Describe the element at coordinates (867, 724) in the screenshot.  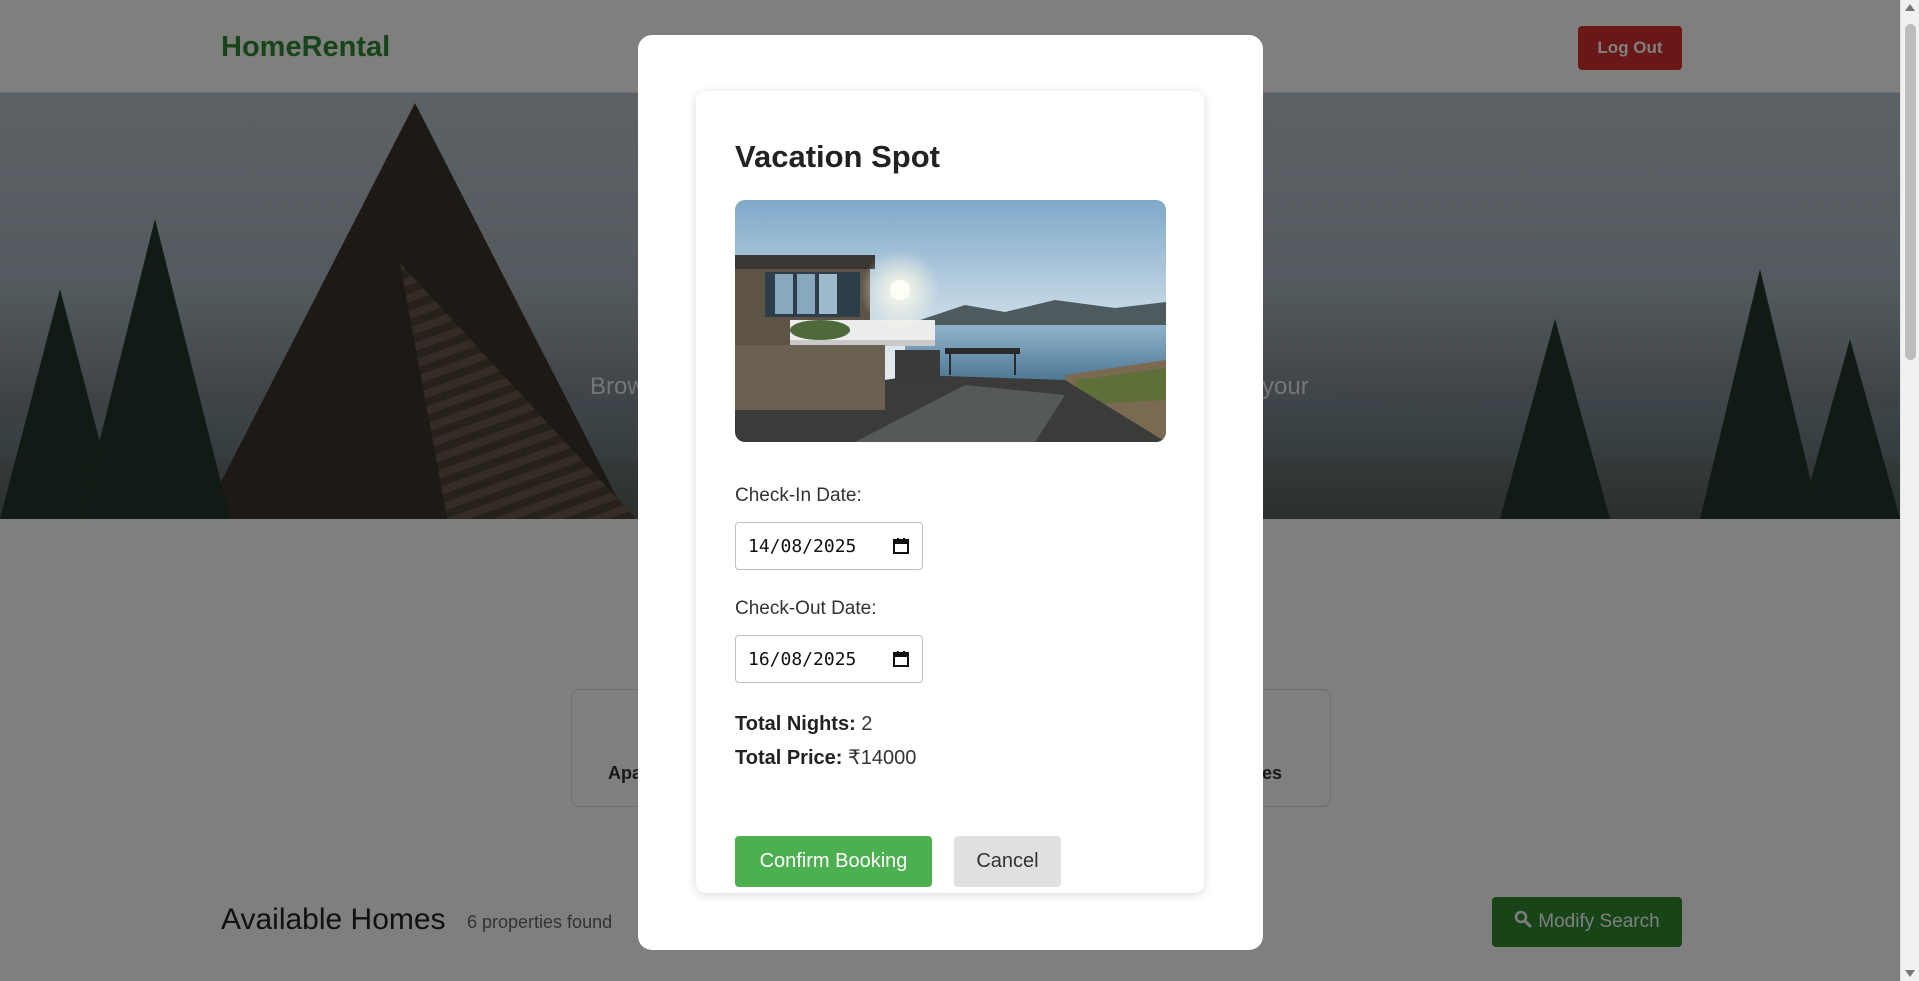
I see `total-nights-value: 2` at that location.